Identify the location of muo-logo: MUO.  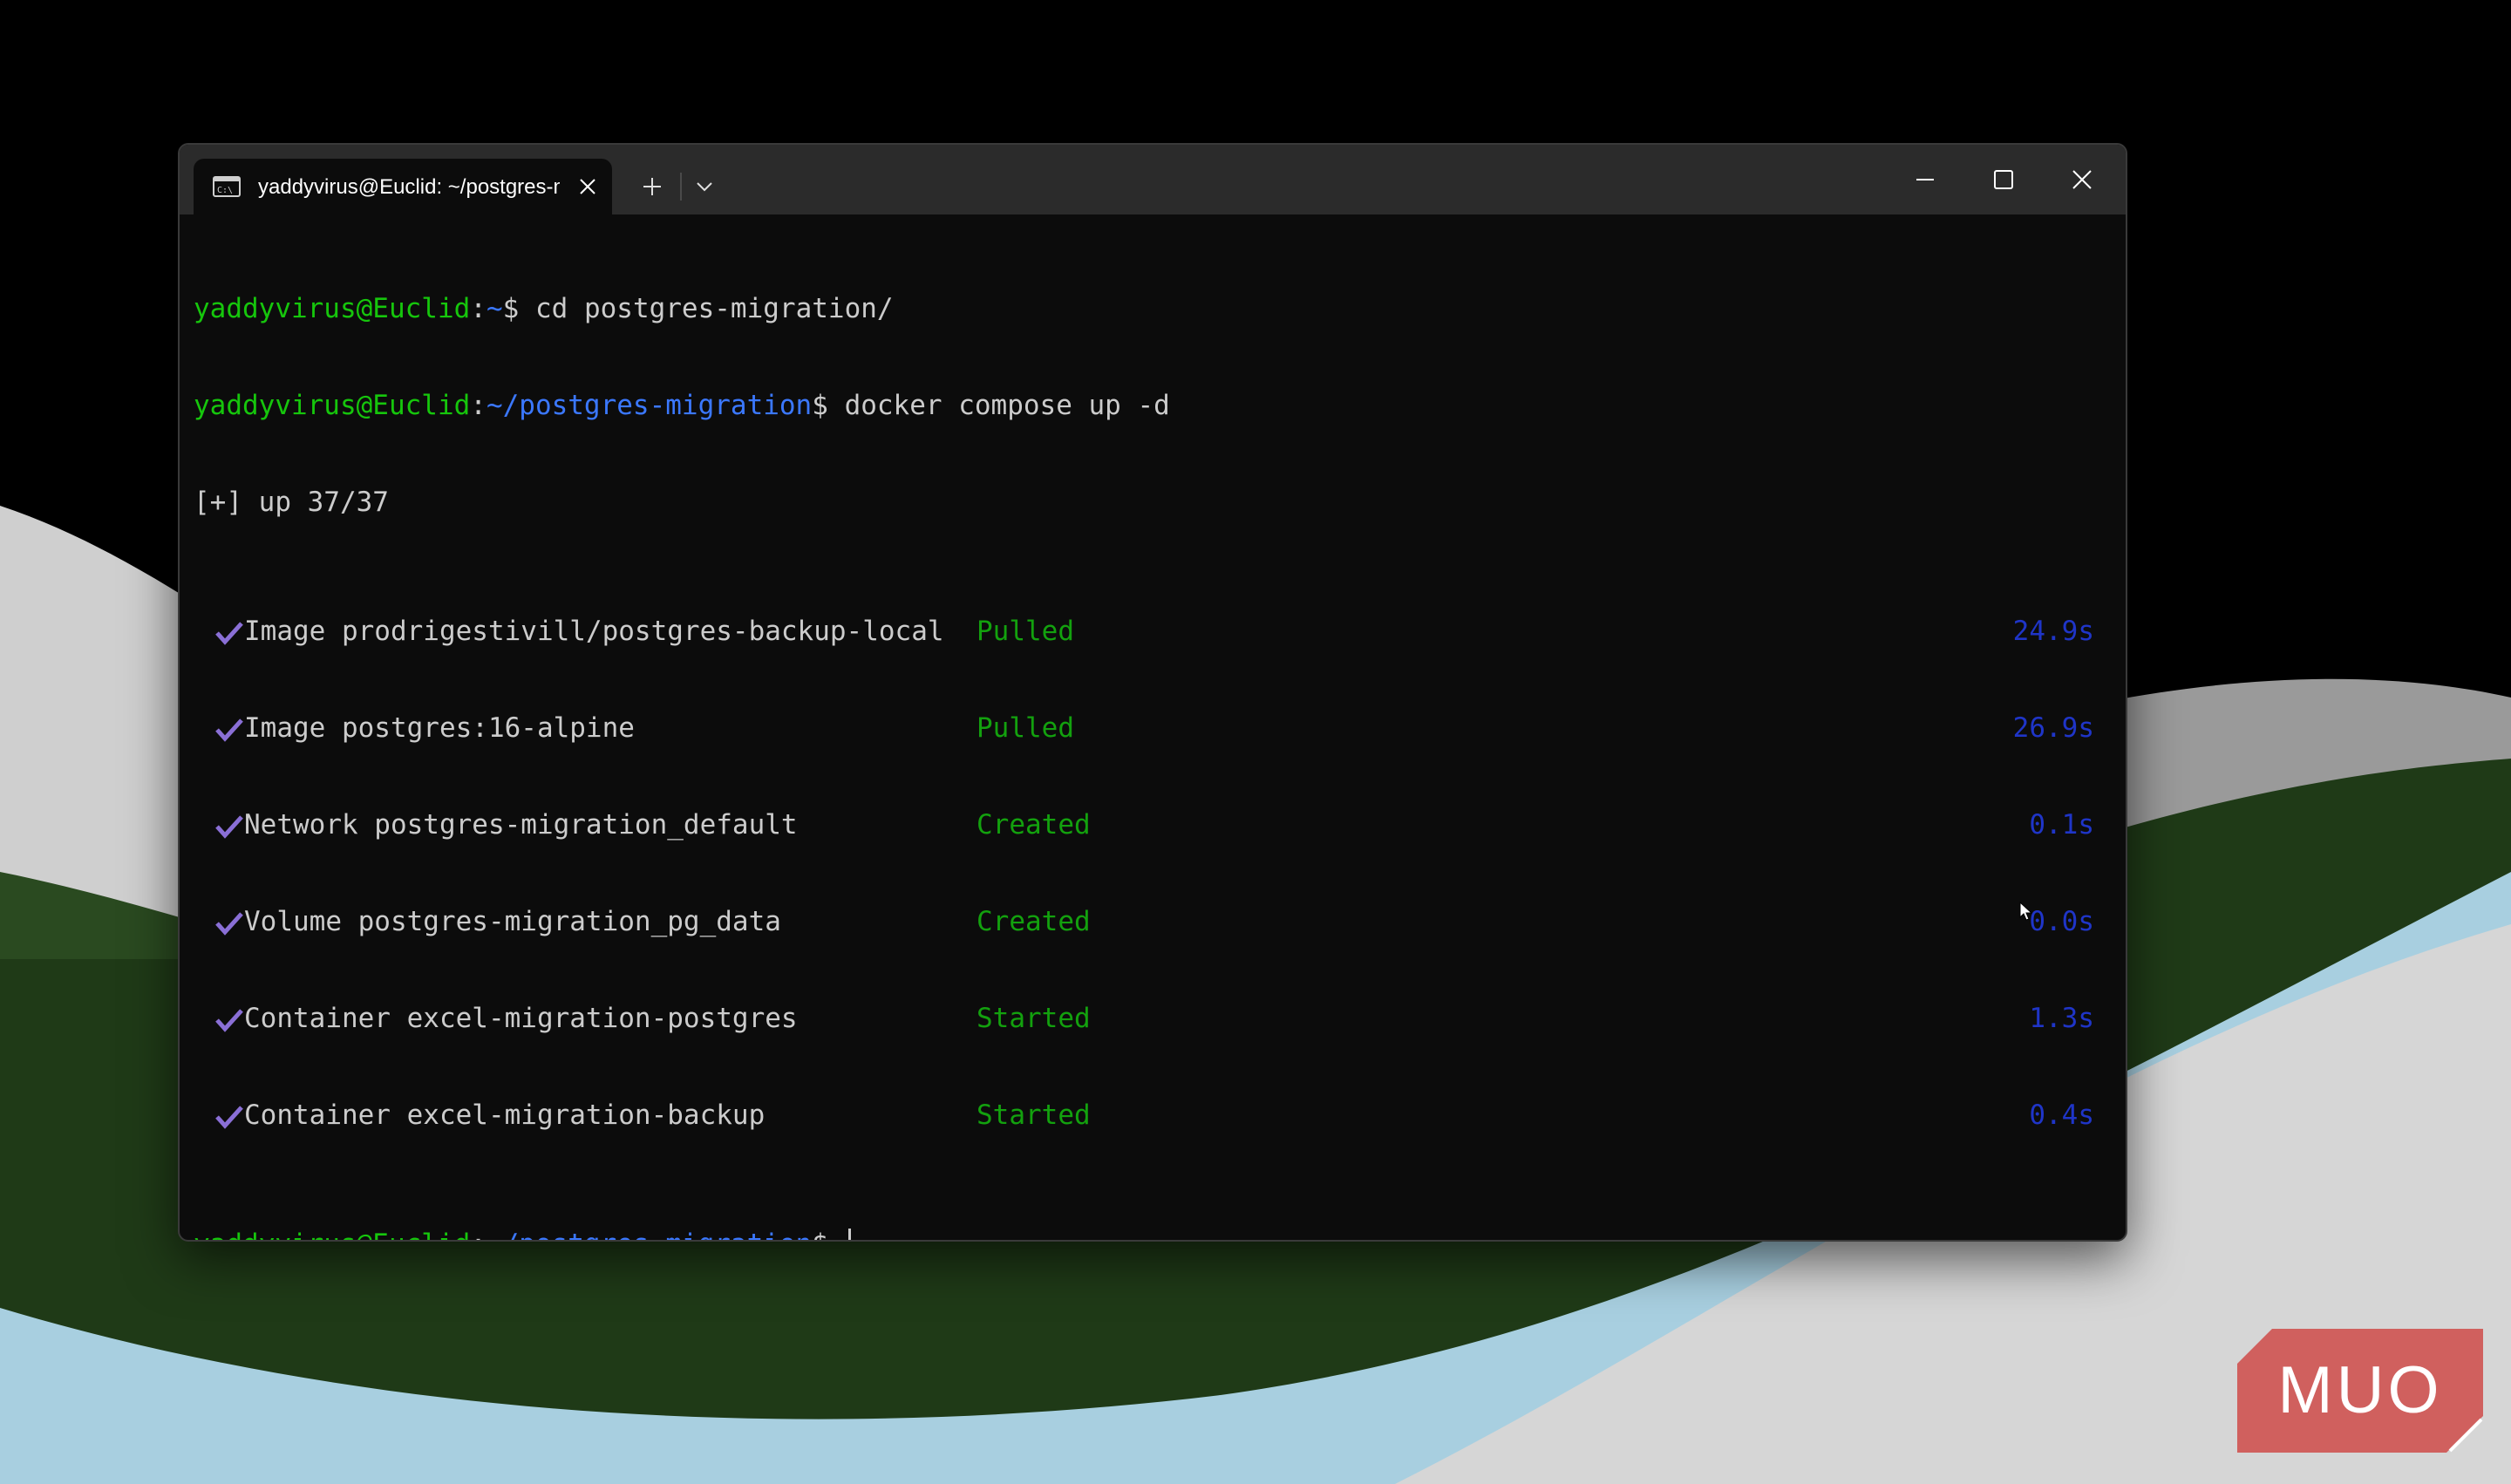
(2360, 1391).